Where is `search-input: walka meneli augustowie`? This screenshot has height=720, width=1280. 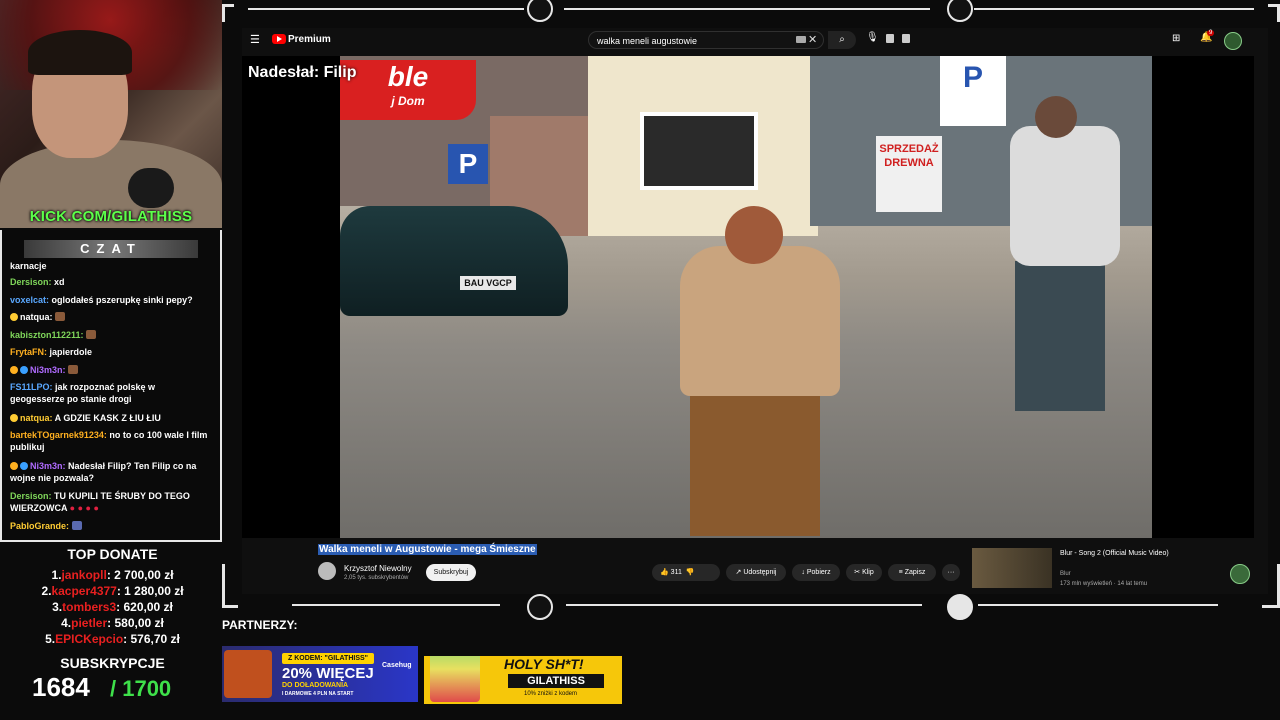 search-input: walka meneli augustowie is located at coordinates (706, 40).